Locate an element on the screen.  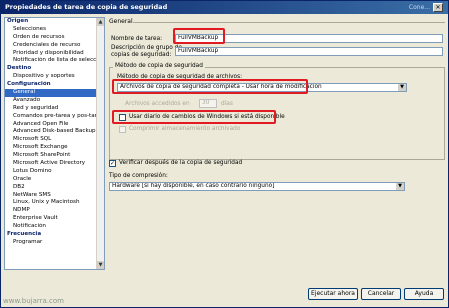
sidebar-item: Prioridad y disponibilidad is located at coordinates (54, 54).